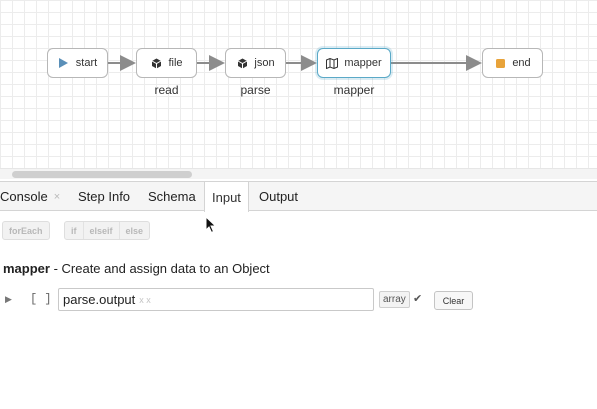 This screenshot has width=597, height=409. Describe the element at coordinates (453, 300) in the screenshot. I see `clear-button: Clear` at that location.